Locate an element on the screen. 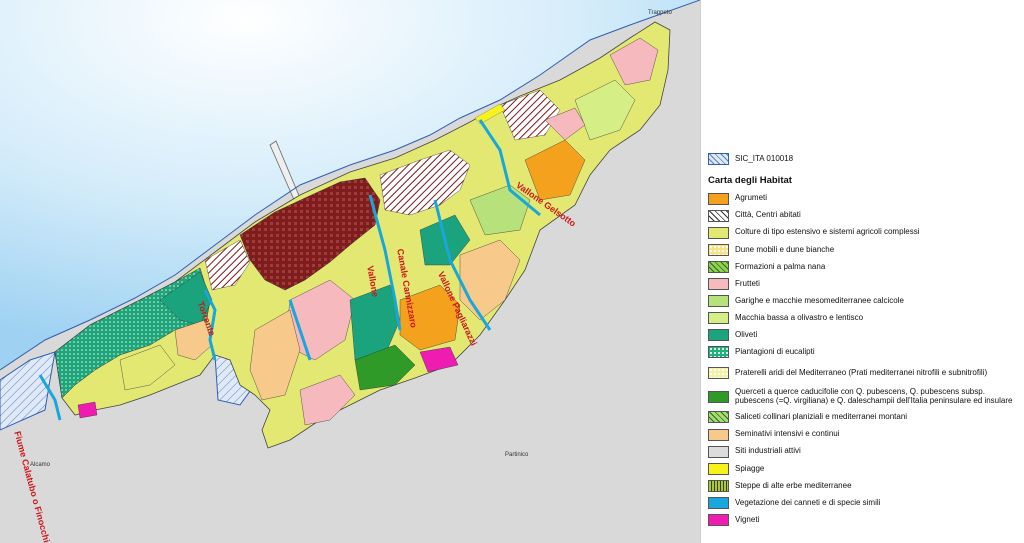 This screenshot has height=543, width=1024. legend-label: Oliveti is located at coordinates (746, 335).